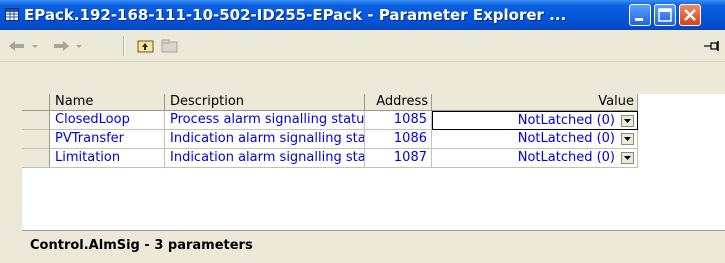  I want to click on close-icon, so click(690, 15).